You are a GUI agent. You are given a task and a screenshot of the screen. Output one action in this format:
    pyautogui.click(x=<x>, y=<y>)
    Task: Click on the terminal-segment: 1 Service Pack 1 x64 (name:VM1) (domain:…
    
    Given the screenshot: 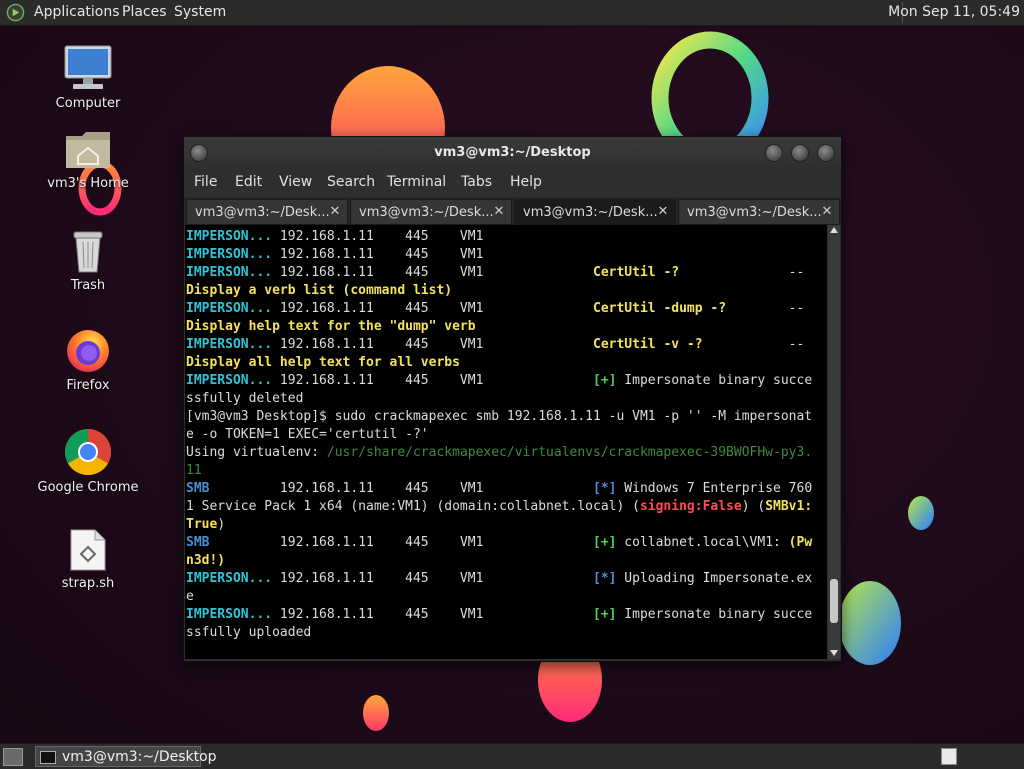 What is the action you would take?
    pyautogui.click(x=413, y=506)
    